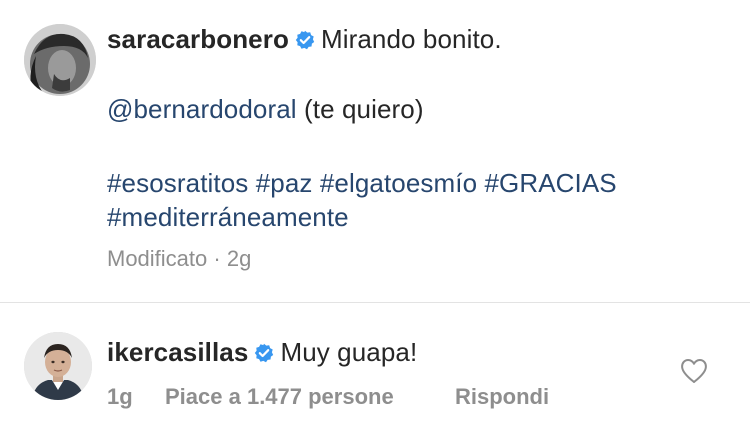  What do you see at coordinates (375, 302) in the screenshot?
I see `divider` at bounding box center [375, 302].